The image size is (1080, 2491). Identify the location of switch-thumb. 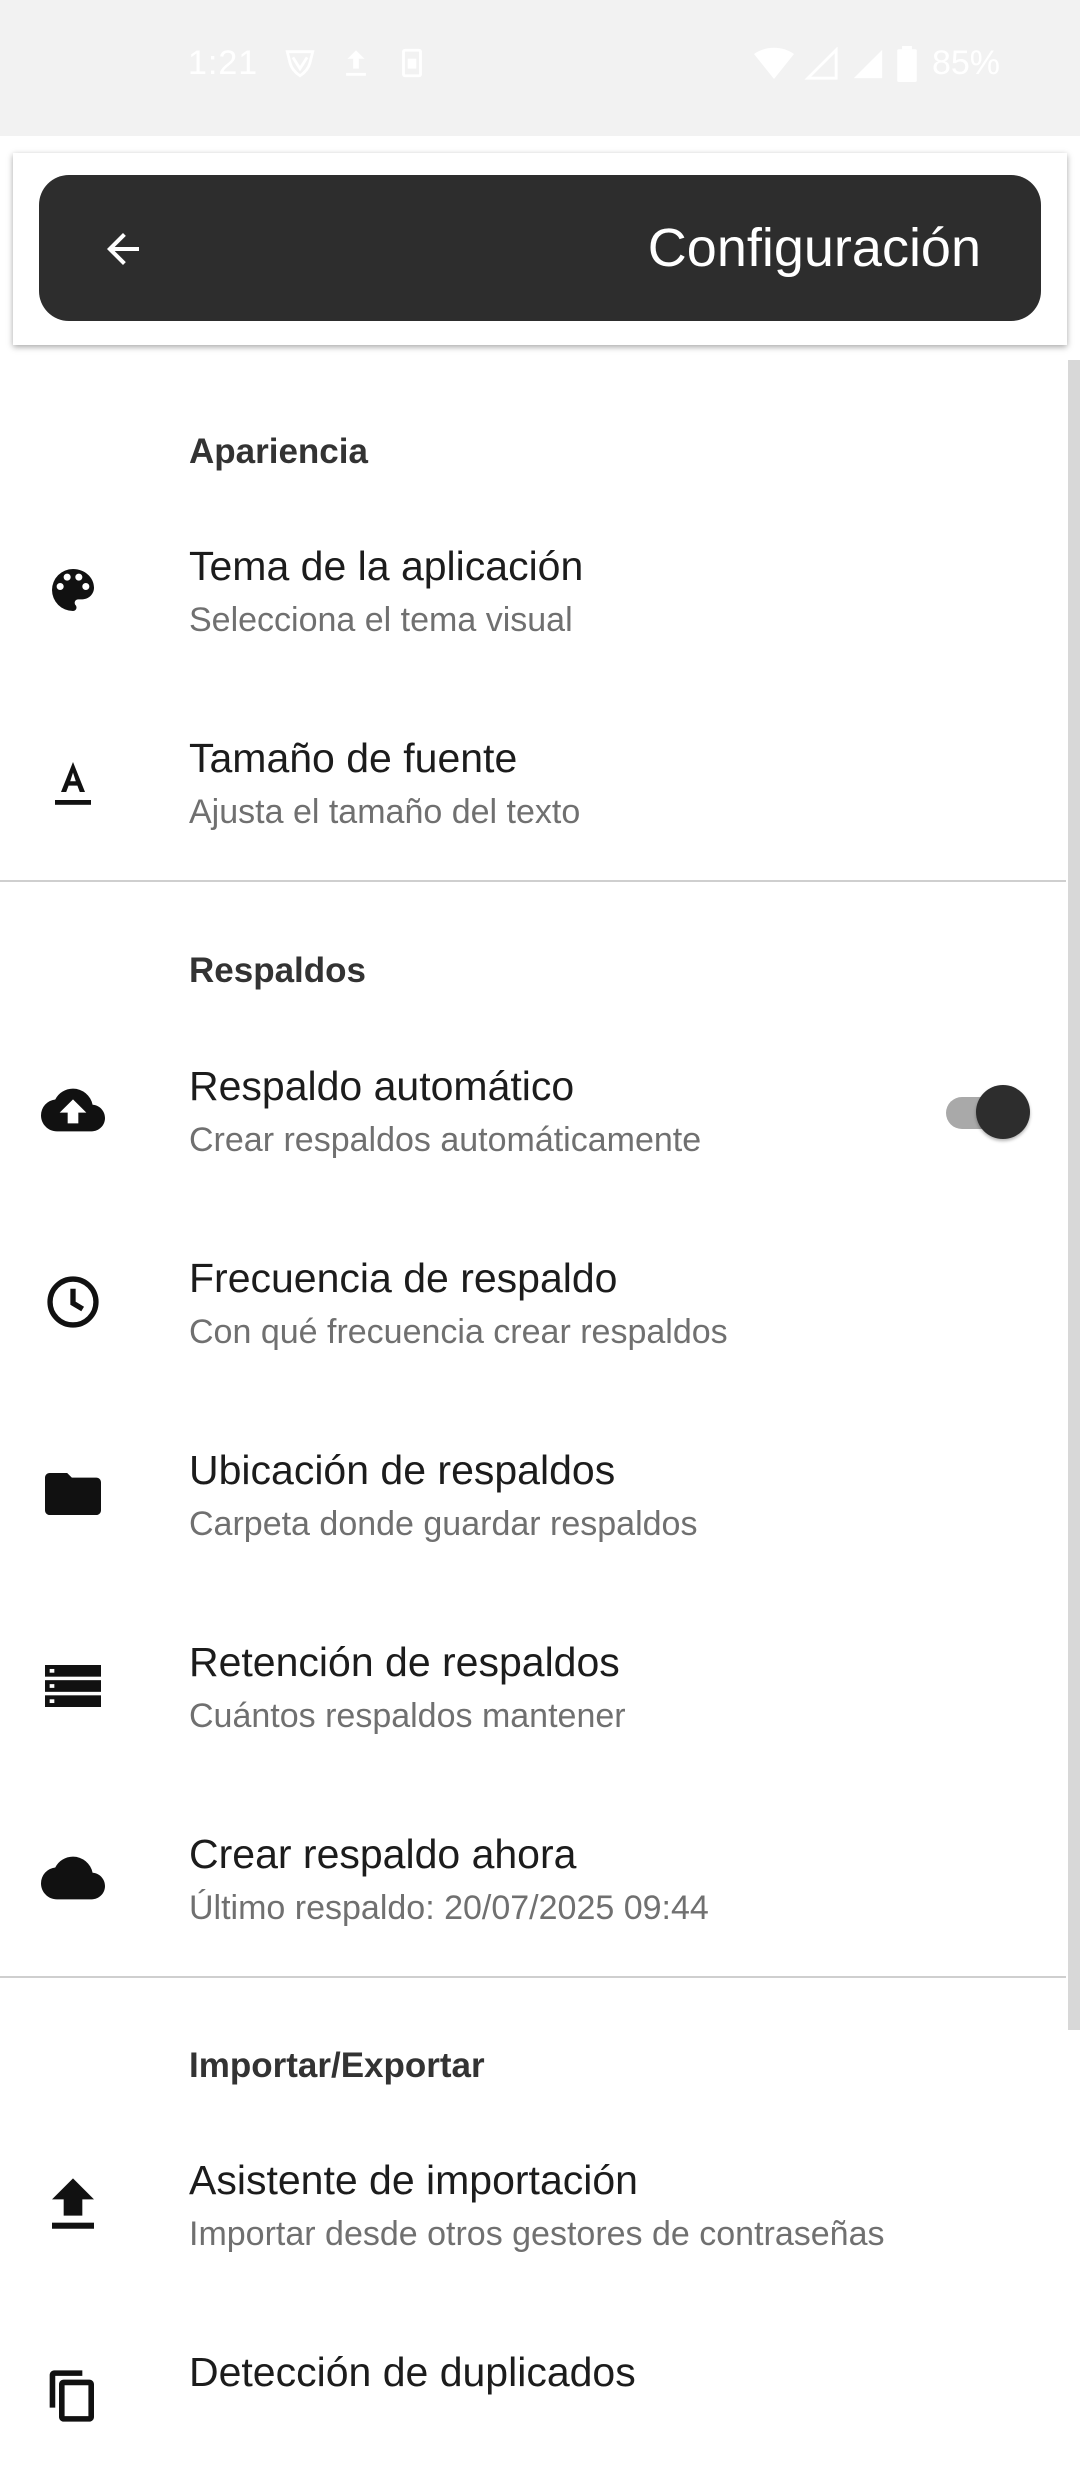
(1003, 1112).